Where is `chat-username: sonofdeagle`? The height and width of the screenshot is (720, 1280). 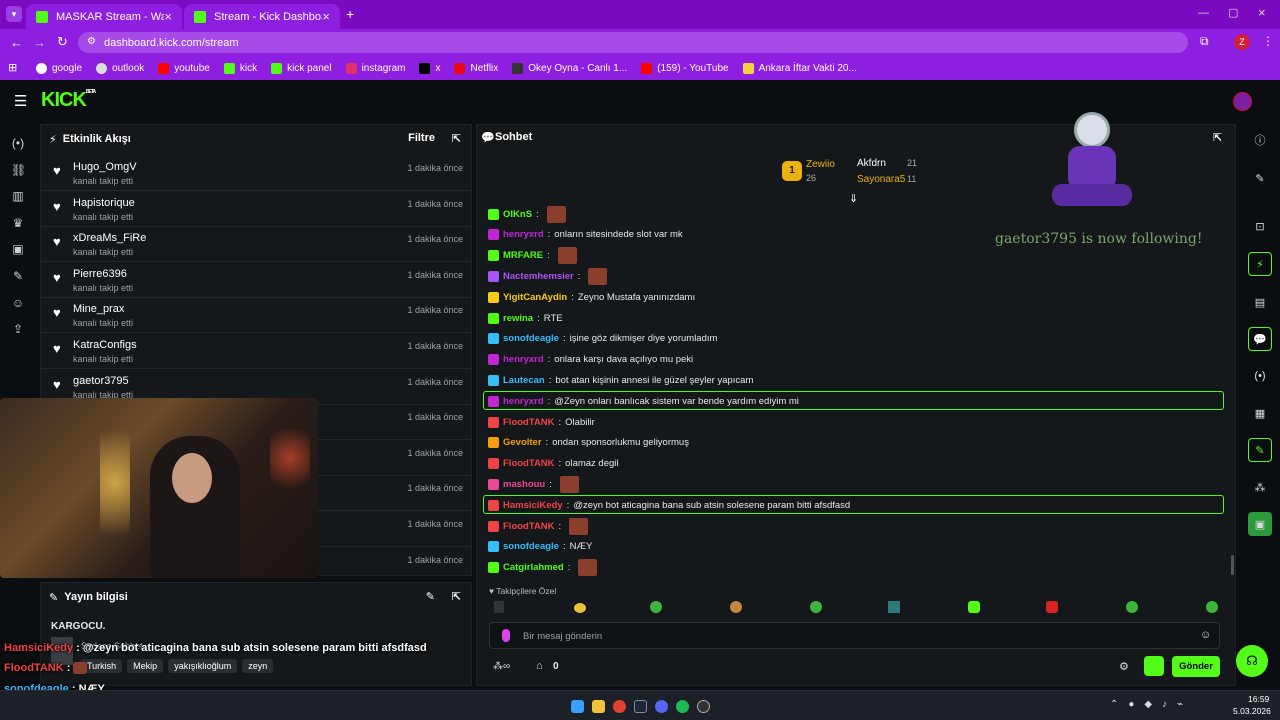 chat-username: sonofdeagle is located at coordinates (531, 338).